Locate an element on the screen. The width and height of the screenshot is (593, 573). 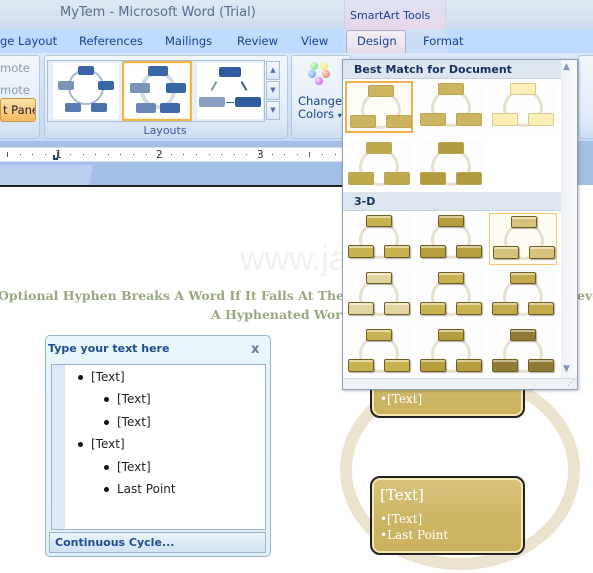
tab-page-layout: ge Layout is located at coordinates (28, 41).